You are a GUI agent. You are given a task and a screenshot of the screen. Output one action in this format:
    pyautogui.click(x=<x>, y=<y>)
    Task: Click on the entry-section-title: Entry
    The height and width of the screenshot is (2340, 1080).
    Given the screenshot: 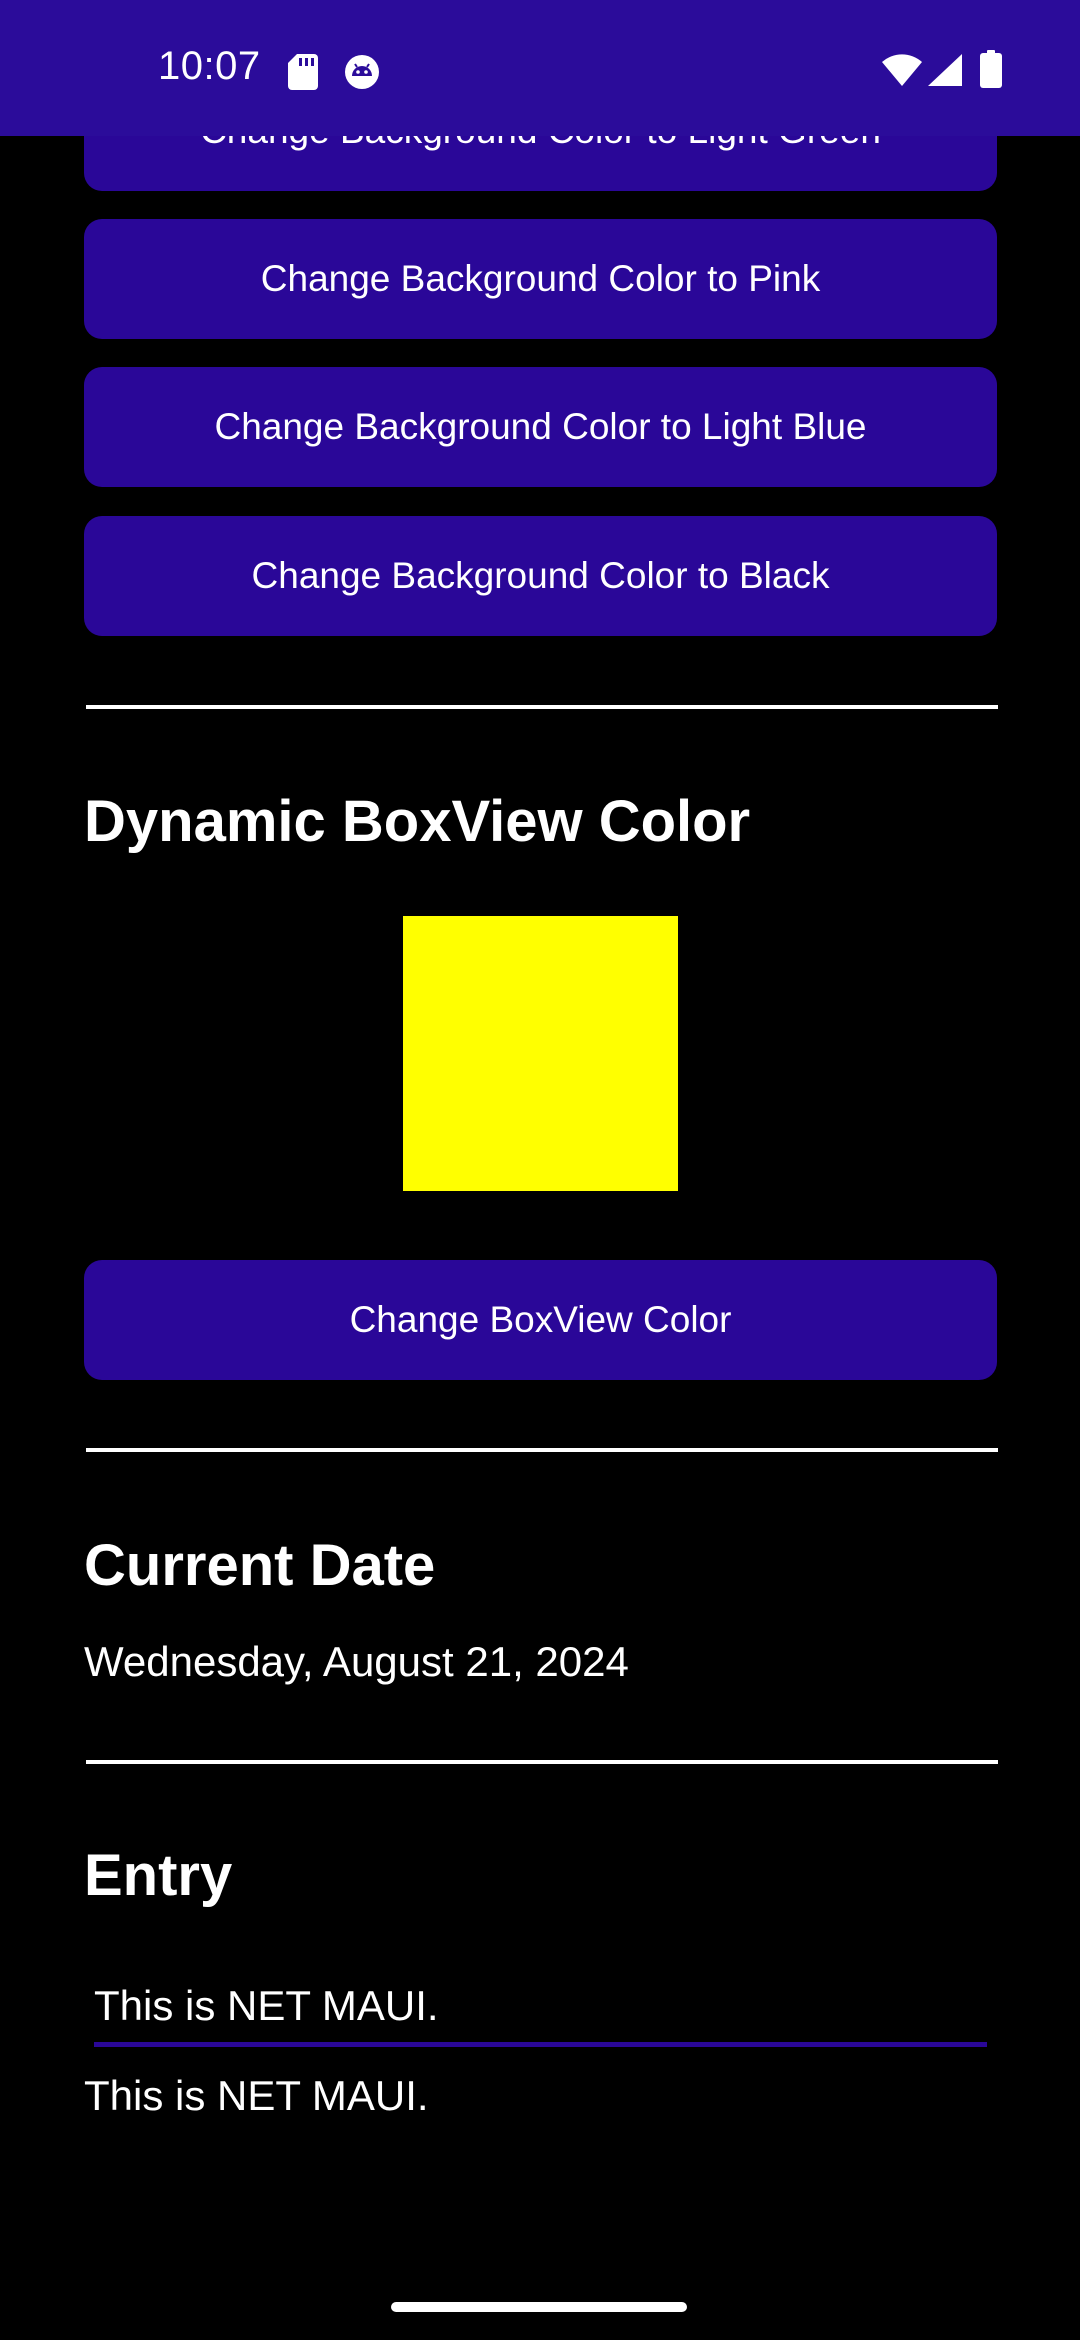 What is the action you would take?
    pyautogui.click(x=158, y=1875)
    